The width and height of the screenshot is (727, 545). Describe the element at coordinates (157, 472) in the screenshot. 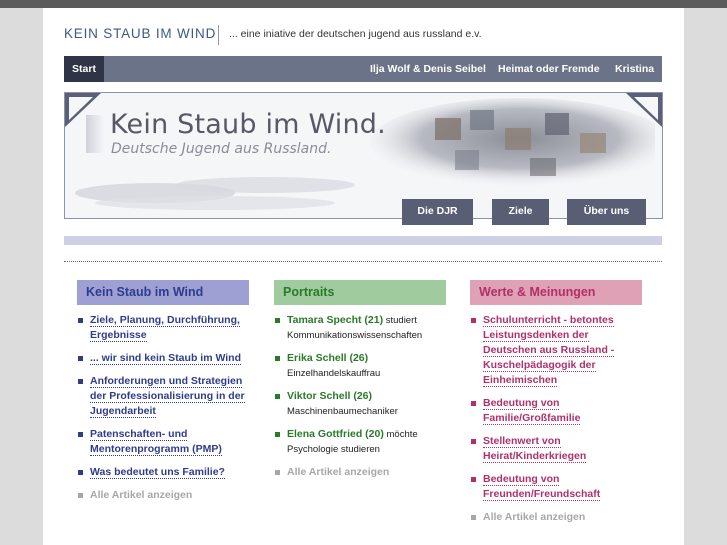

I see `article-link: Was bedeutet uns Familie?` at that location.